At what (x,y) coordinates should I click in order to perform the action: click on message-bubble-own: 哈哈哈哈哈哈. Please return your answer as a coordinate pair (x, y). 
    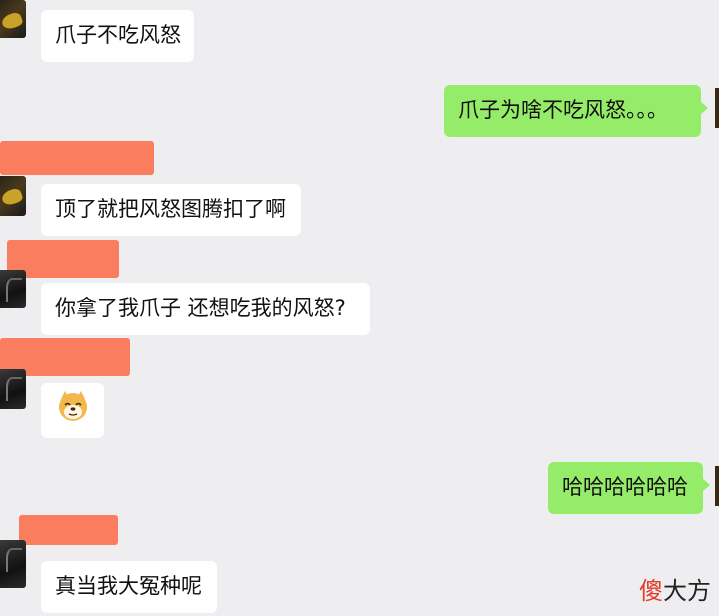
    Looking at the image, I should click on (629, 488).